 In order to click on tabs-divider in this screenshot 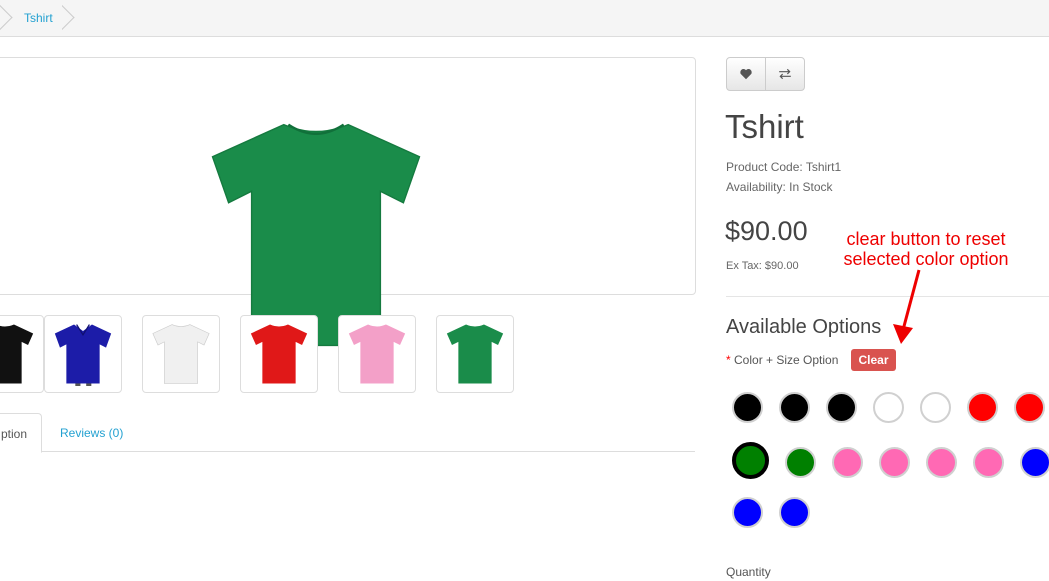, I will do `click(347, 451)`.